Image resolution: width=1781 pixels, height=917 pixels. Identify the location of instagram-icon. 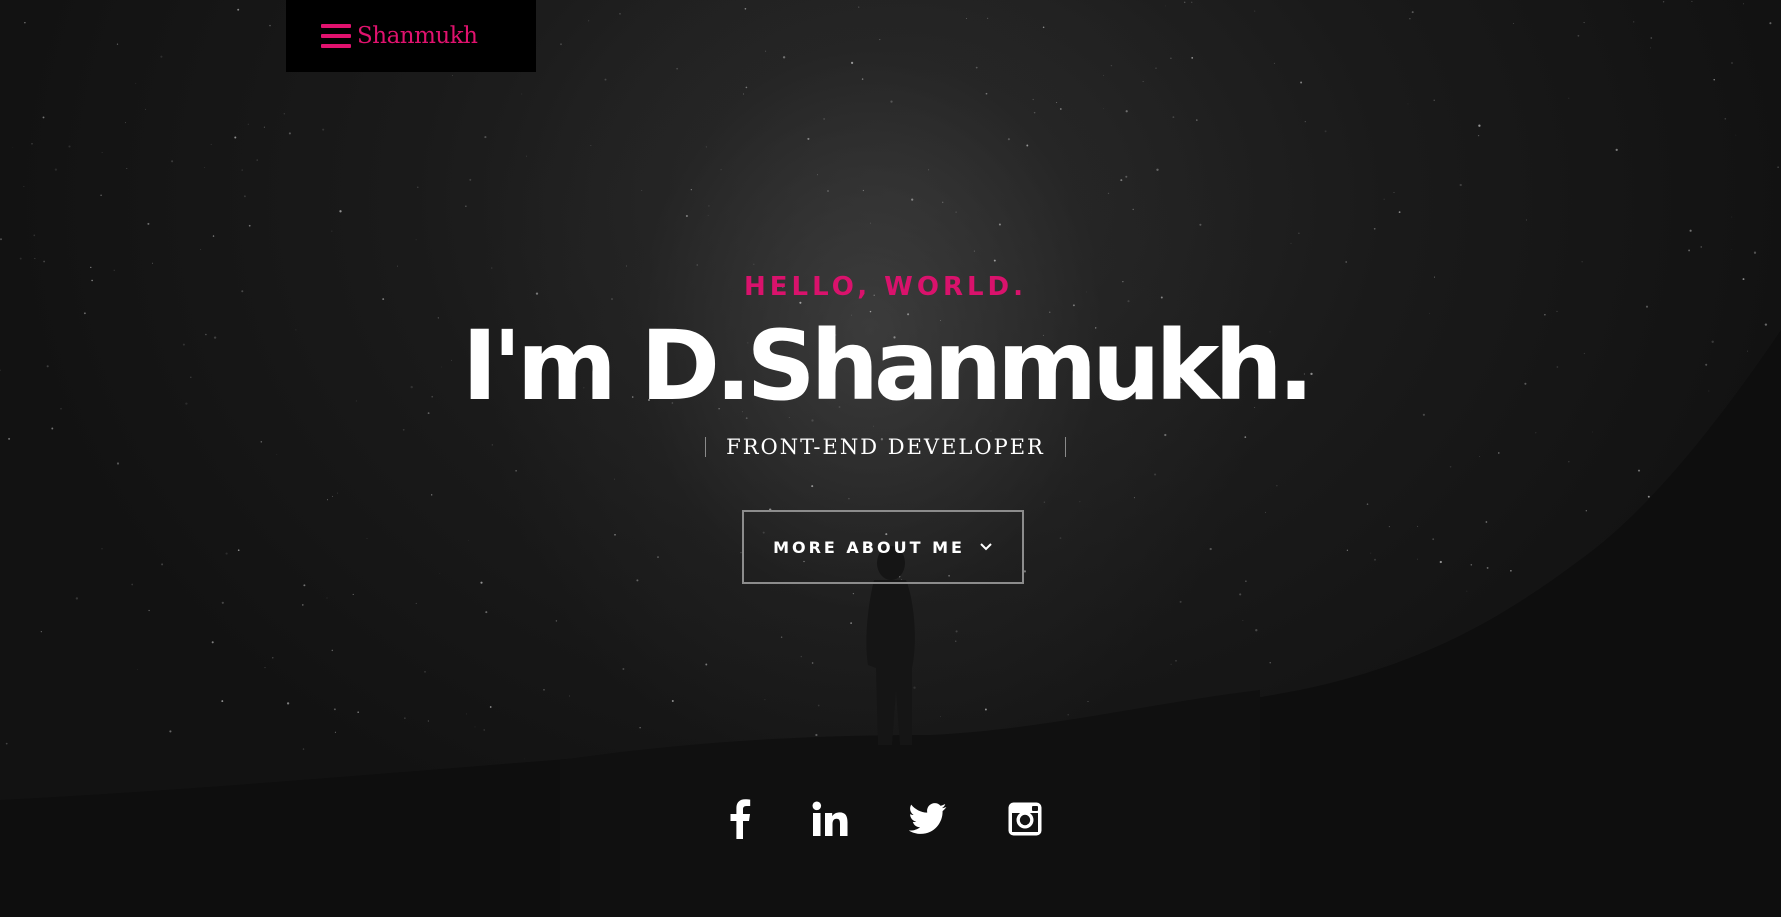
(1025, 819).